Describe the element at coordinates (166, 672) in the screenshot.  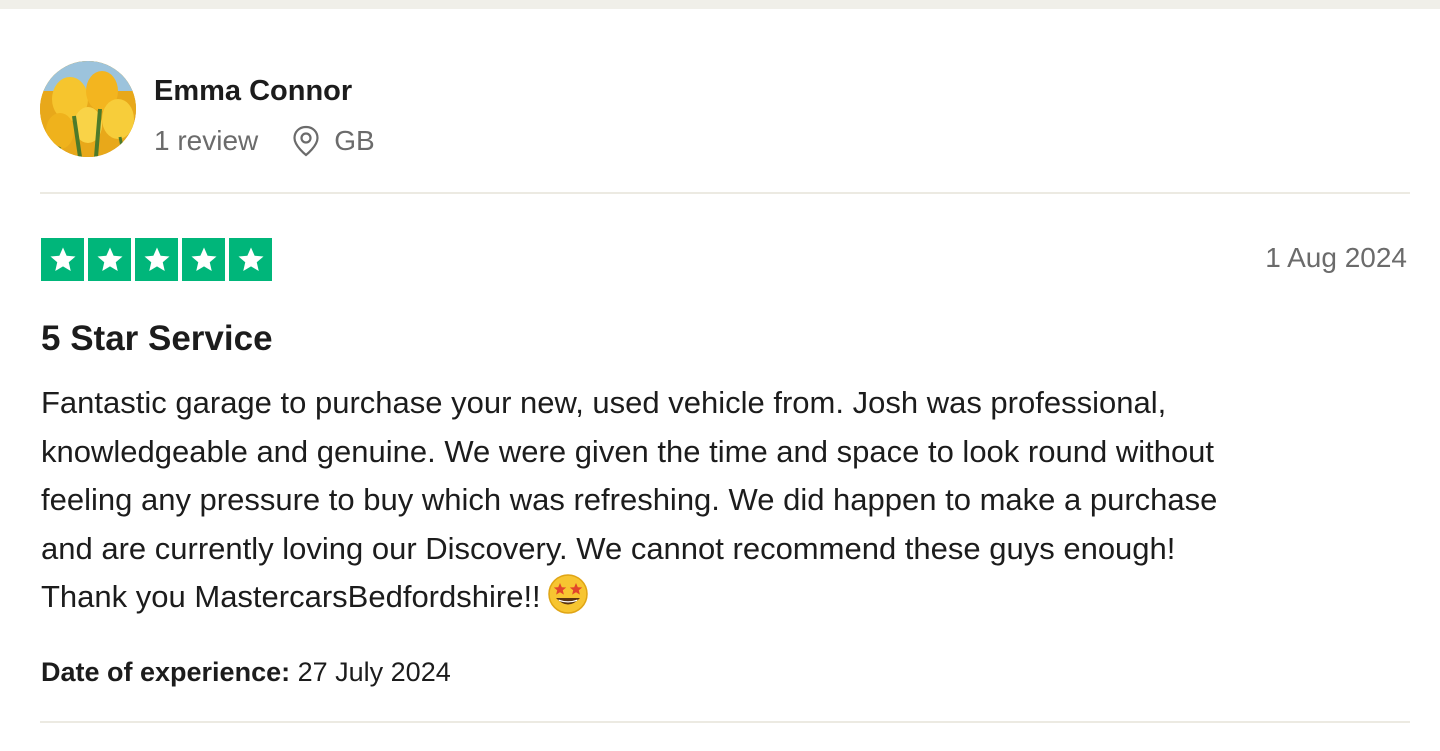
I see `experience-label: Date of experience:` at that location.